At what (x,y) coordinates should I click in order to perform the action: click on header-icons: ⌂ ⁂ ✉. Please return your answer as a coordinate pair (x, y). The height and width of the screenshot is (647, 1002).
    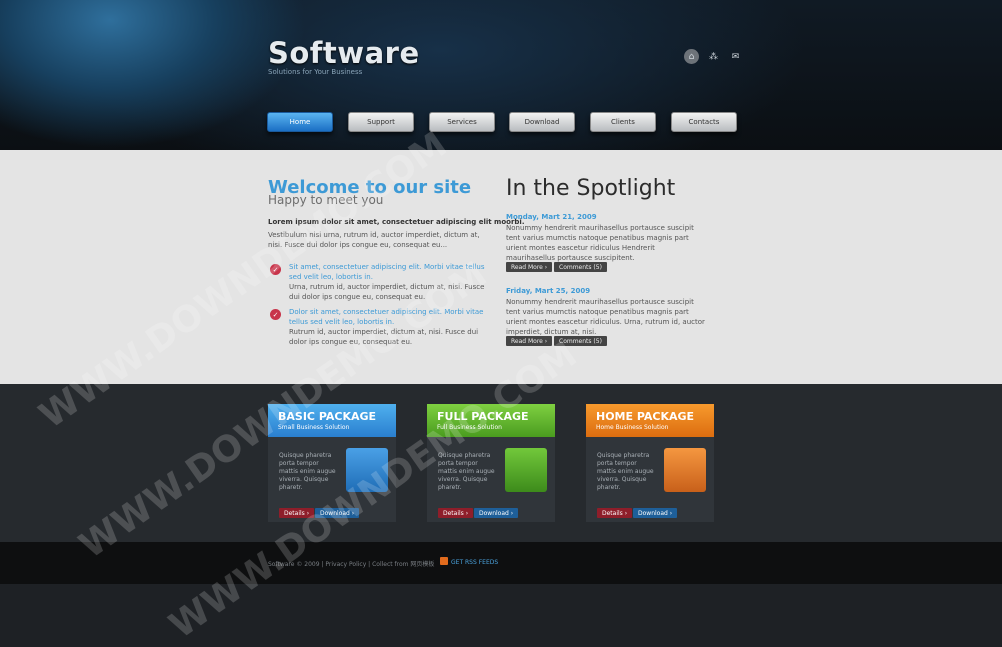
    Looking at the image, I should click on (713, 56).